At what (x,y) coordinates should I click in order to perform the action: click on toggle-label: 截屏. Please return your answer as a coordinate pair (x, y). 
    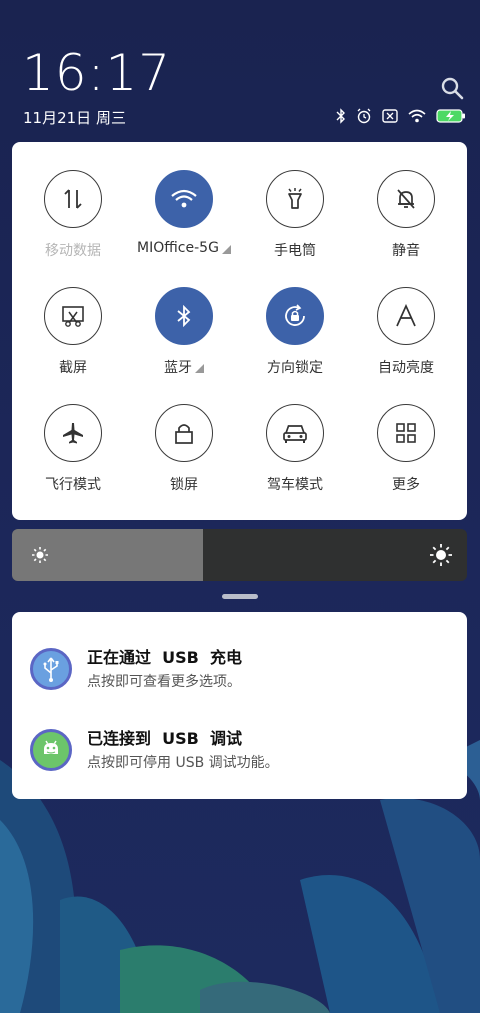
    Looking at the image, I should click on (73, 368).